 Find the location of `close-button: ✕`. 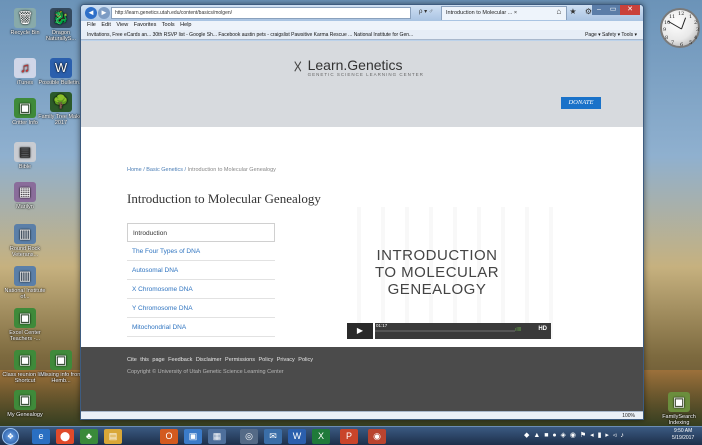

close-button: ✕ is located at coordinates (630, 10).